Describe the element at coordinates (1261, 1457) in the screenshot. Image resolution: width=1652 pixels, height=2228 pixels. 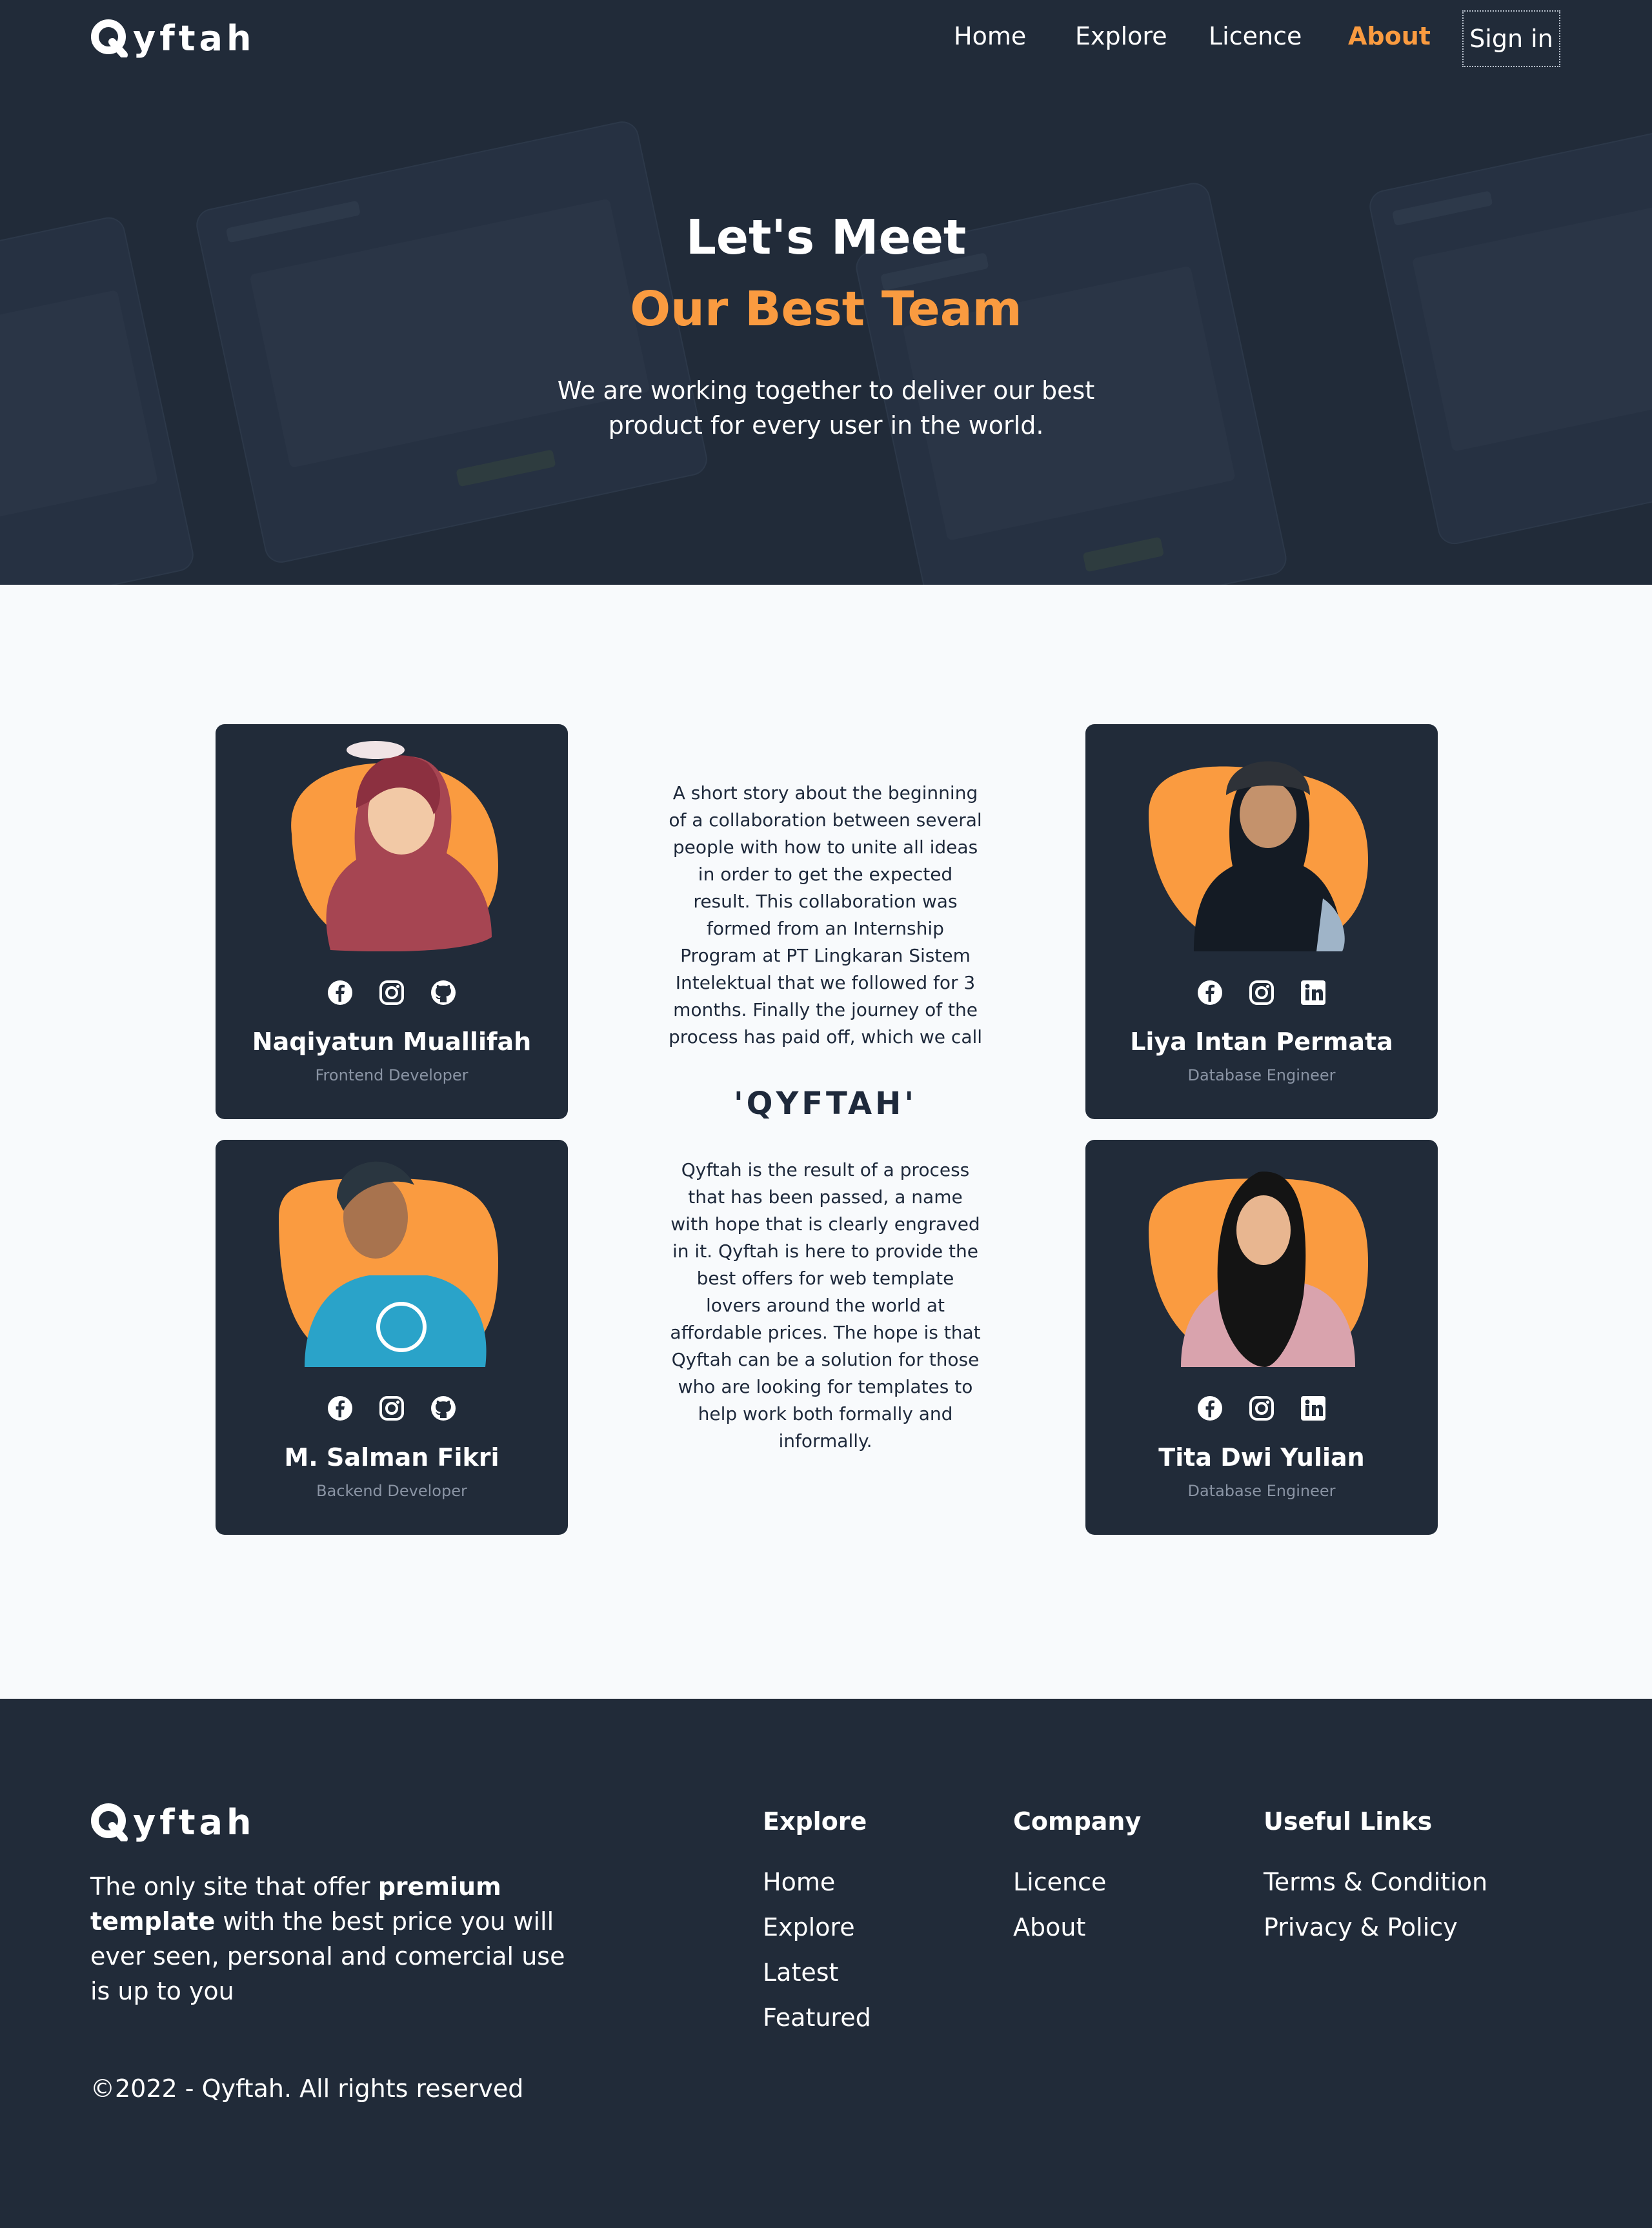
I see `member-name: Tita Dwi Yulian` at that location.